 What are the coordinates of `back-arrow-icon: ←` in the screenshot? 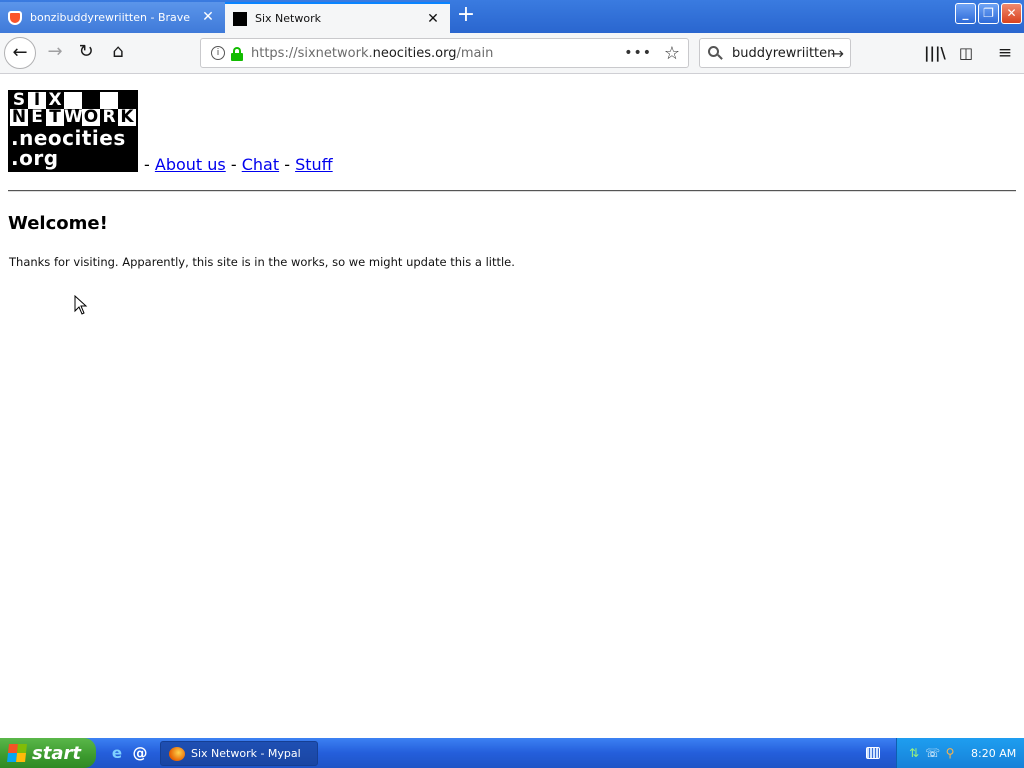 It's located at (20, 52).